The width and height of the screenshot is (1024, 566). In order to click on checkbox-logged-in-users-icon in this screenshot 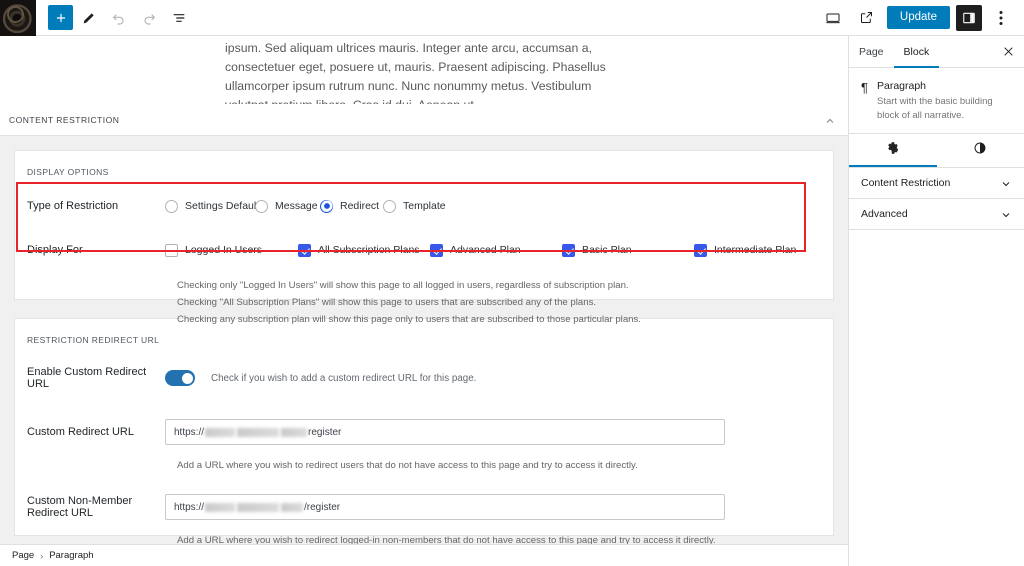, I will do `click(171, 250)`.